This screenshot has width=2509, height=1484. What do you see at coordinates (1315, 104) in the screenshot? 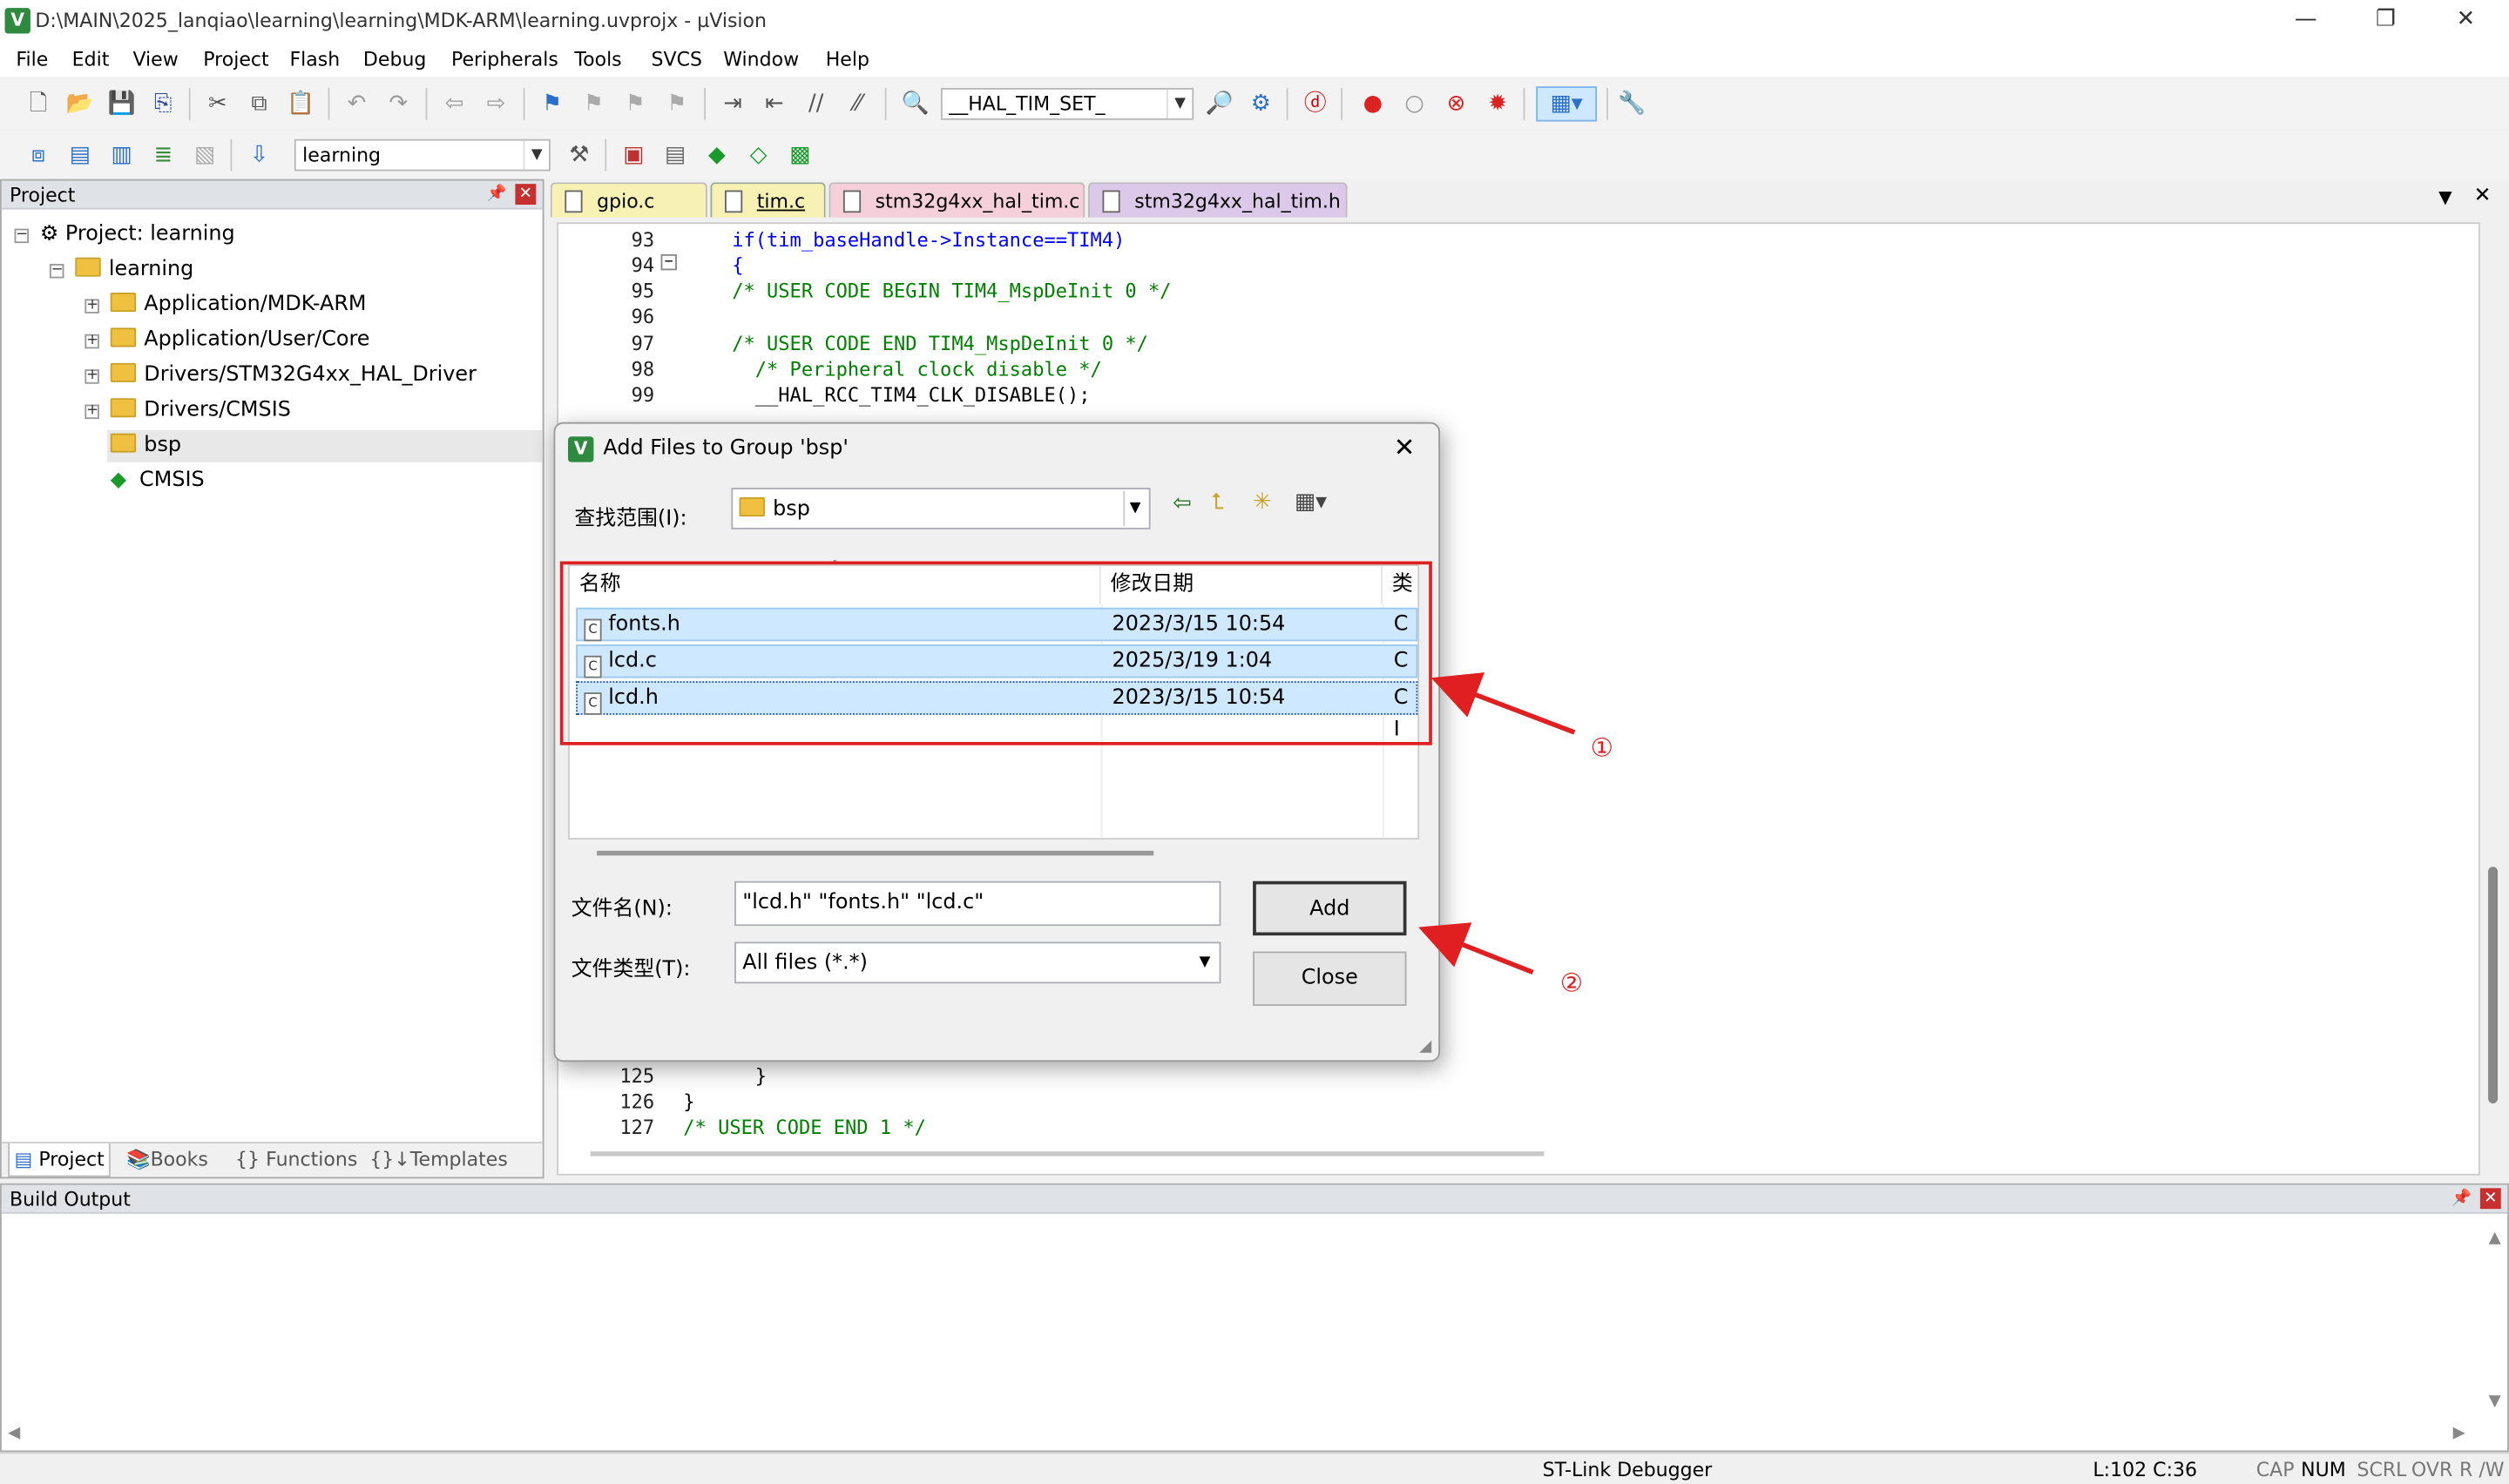
I see `start-debug-icon: ⓓ` at bounding box center [1315, 104].